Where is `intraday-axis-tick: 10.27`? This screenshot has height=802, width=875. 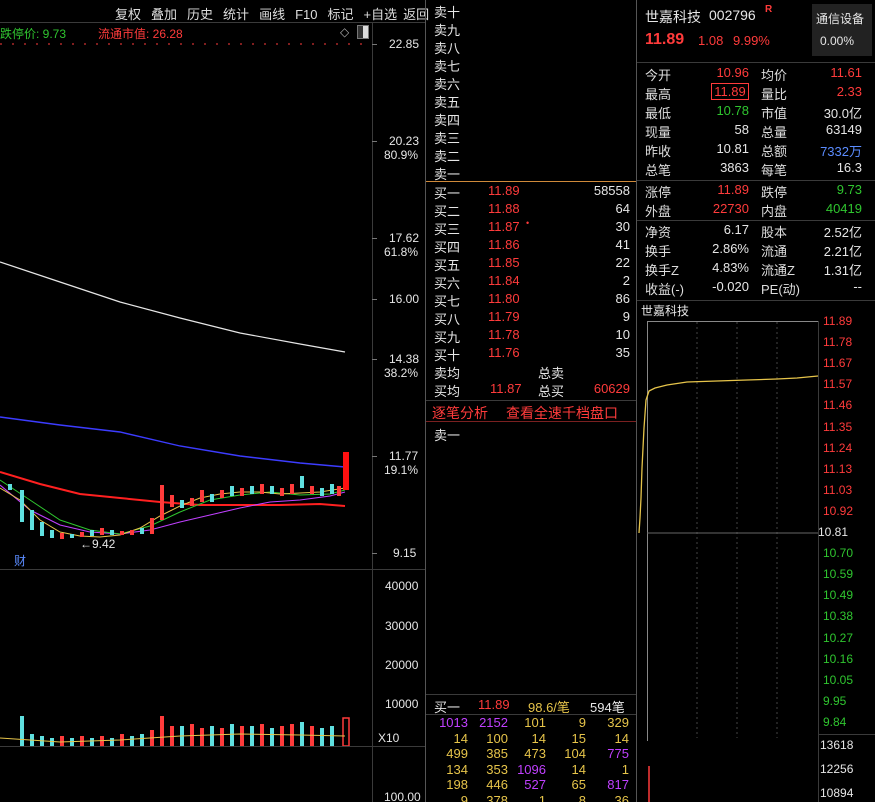
intraday-axis-tick: 10.27 is located at coordinates (838, 637).